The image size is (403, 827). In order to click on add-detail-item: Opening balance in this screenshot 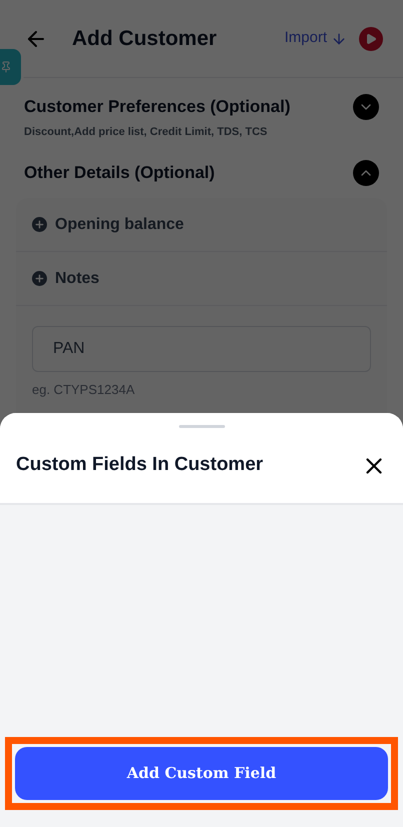, I will do `click(201, 225)`.